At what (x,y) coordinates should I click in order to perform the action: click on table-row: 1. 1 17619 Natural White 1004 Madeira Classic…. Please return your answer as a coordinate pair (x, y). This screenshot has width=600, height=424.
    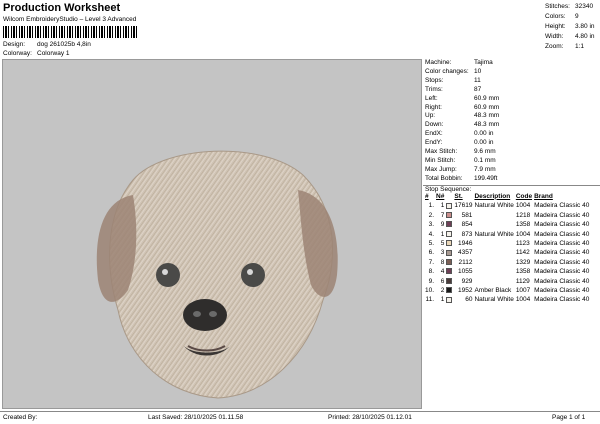
    Looking at the image, I should click on (508, 205).